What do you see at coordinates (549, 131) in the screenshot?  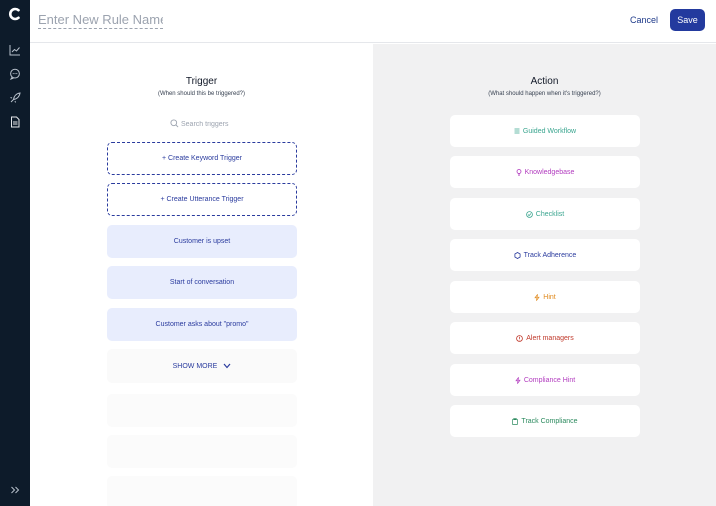 I see `action-label: Guided Workflow` at bounding box center [549, 131].